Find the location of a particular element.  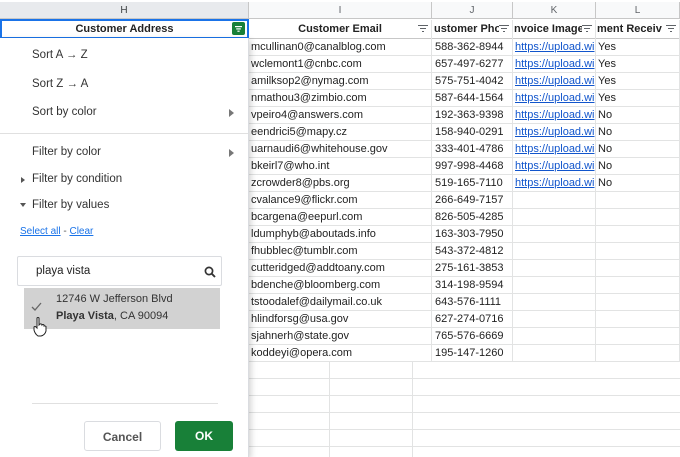

cell-phone: 765-576-6669 is located at coordinates (472, 336).